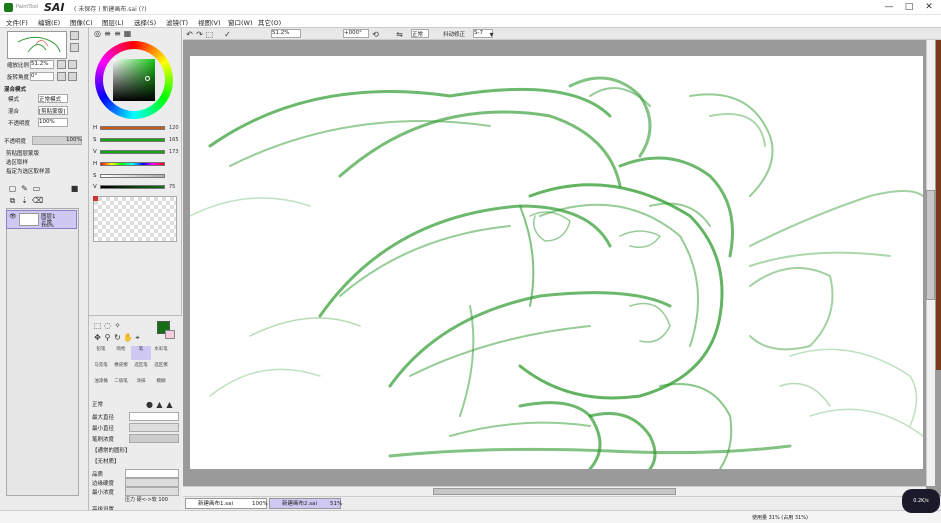 Image resolution: width=941 pixels, height=523 pixels. What do you see at coordinates (209, 34) in the screenshot?
I see `deselect-icon: ⬚` at bounding box center [209, 34].